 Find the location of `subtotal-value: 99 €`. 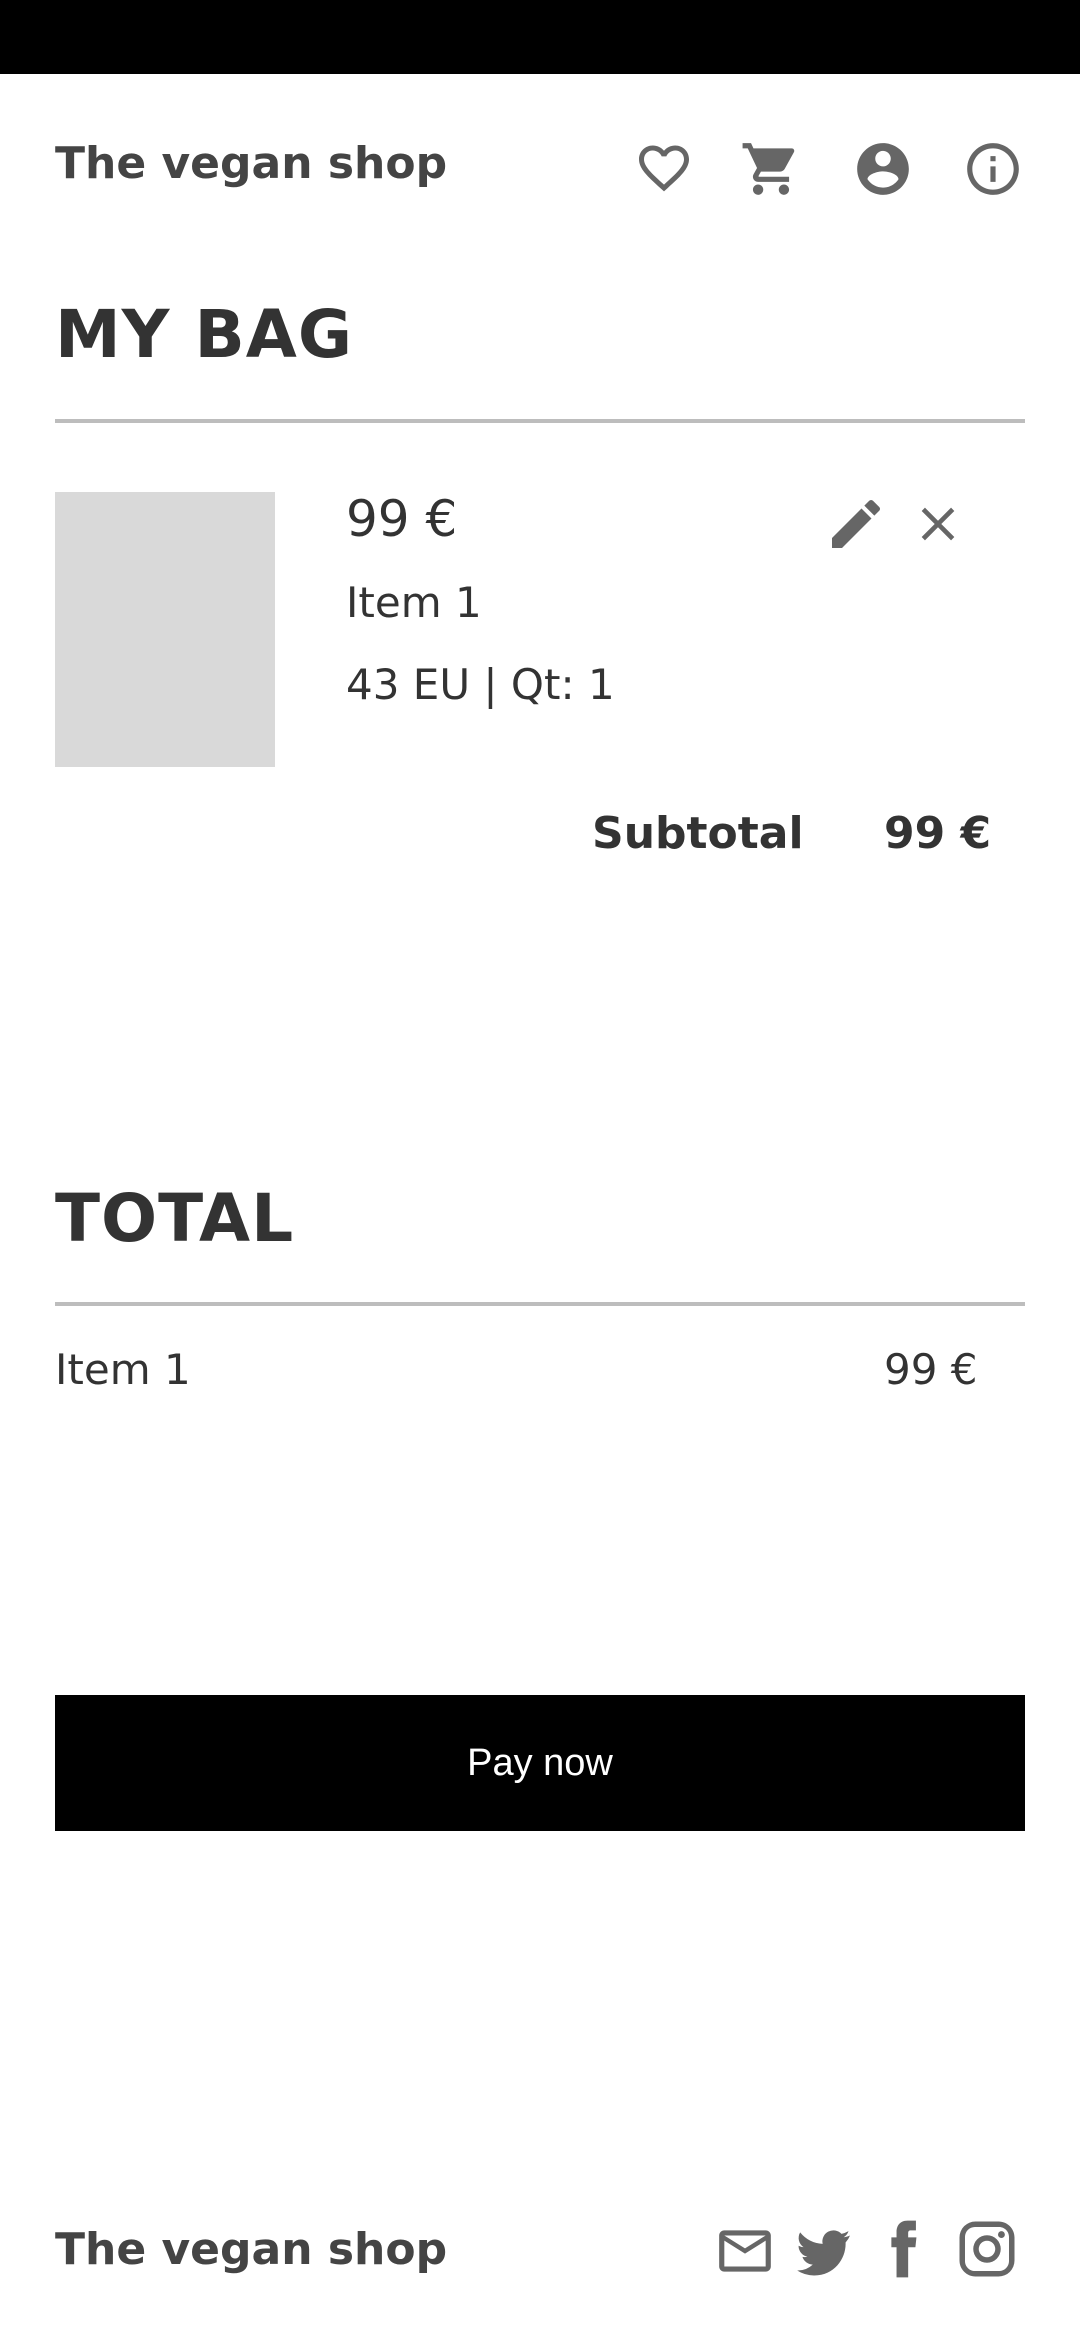

subtotal-value: 99 € is located at coordinates (938, 833).